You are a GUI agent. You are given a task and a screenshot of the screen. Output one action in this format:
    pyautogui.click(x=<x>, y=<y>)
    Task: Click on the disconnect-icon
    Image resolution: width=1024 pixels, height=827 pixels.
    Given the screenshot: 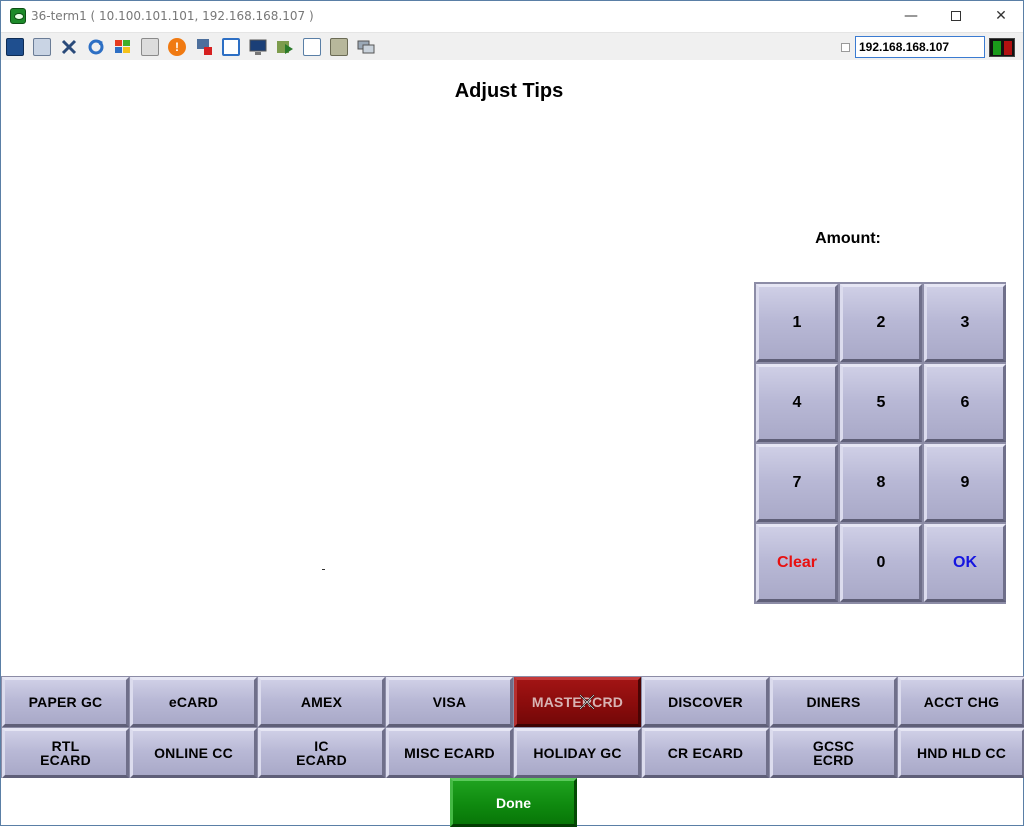 What is the action you would take?
    pyautogui.click(x=204, y=47)
    